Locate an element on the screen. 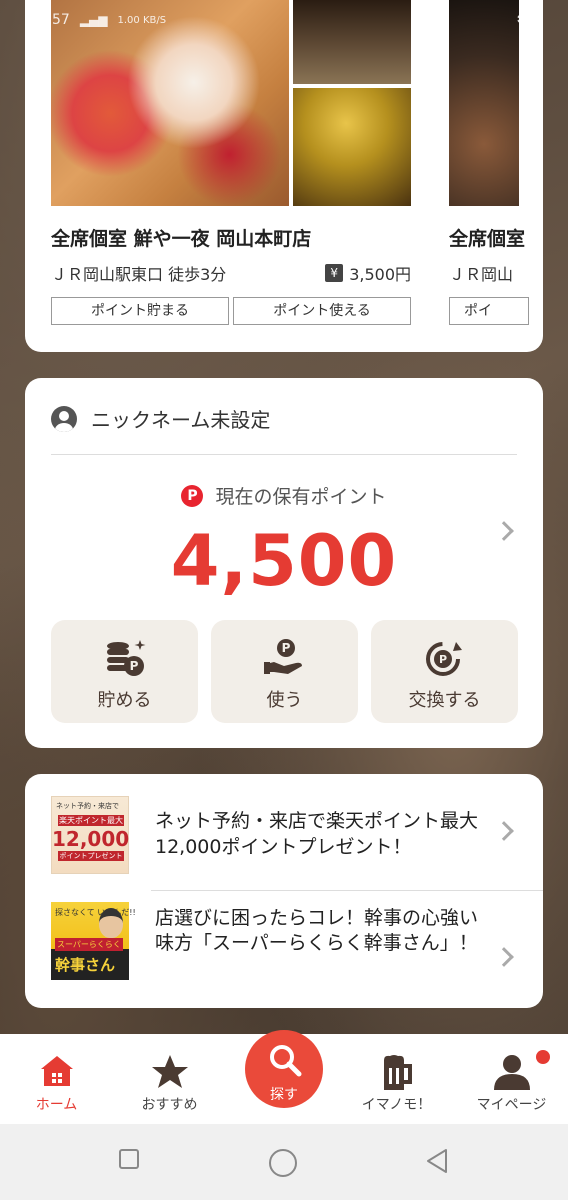 This screenshot has width=568, height=1200. nav-imanomo-label: イマノモ！ is located at coordinates (396, 1105).